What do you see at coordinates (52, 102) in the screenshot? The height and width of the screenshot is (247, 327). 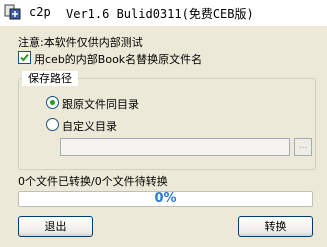 I see `radio-same-directory-button` at bounding box center [52, 102].